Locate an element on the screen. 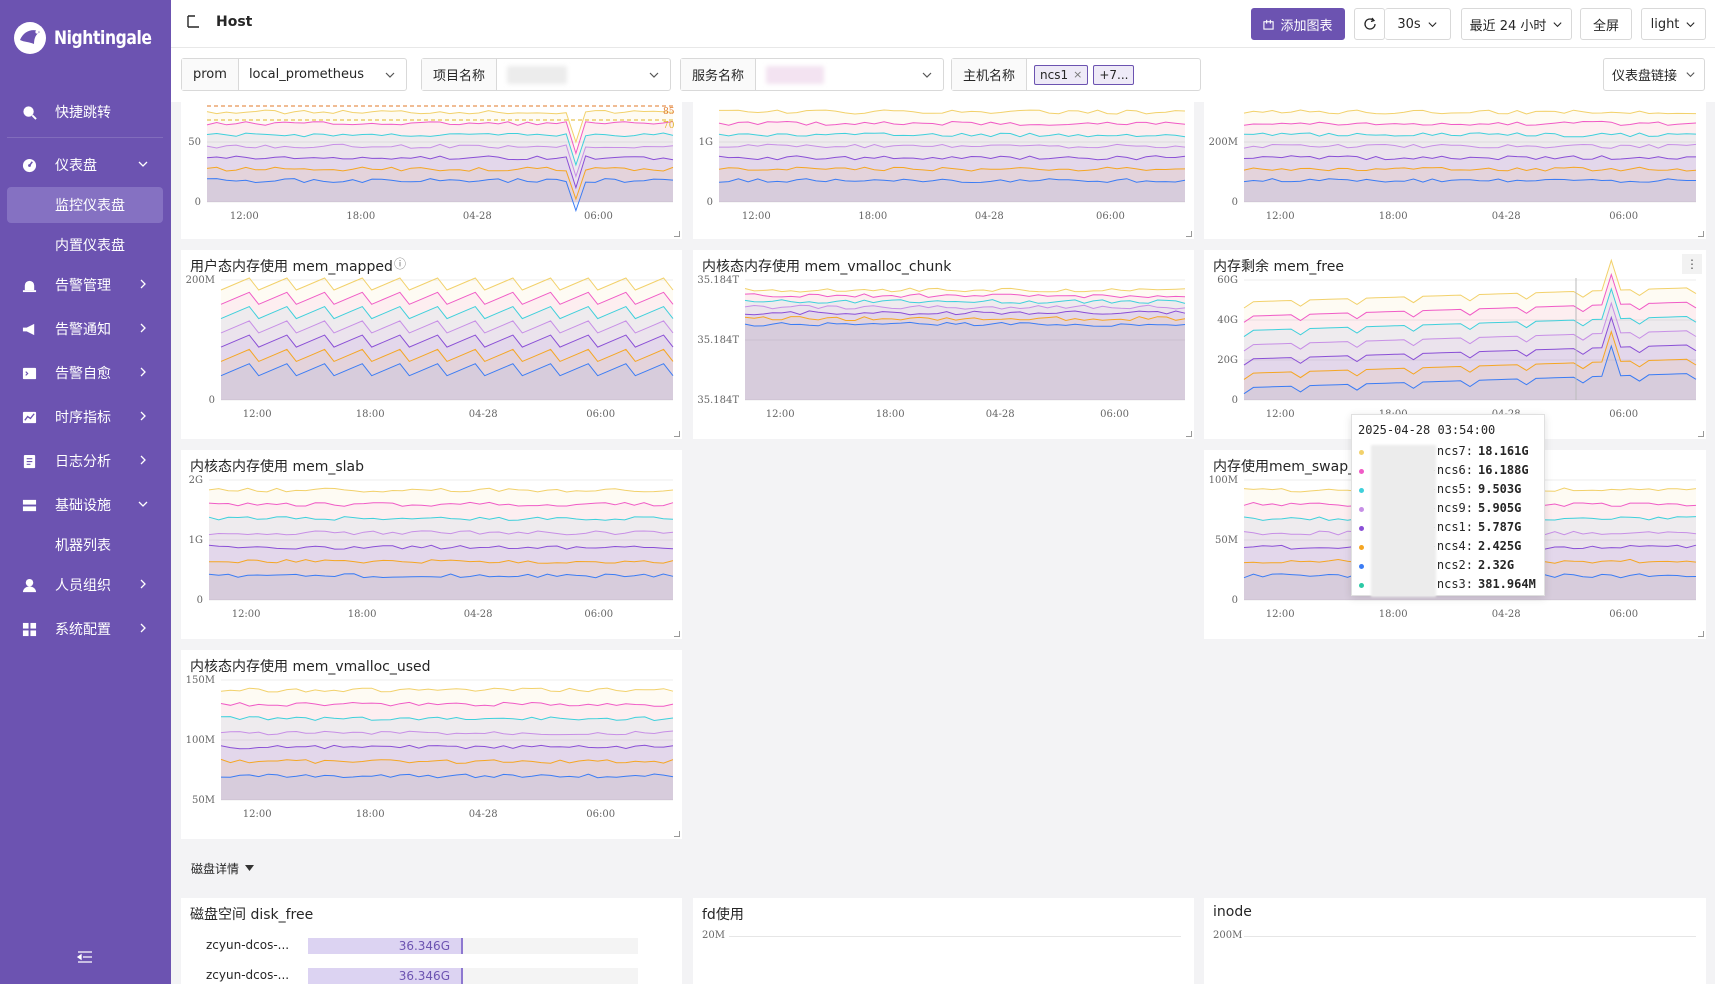 This screenshot has height=984, width=1715. sidebar-item-quick-jump: 快捷跳转 is located at coordinates (85, 112).